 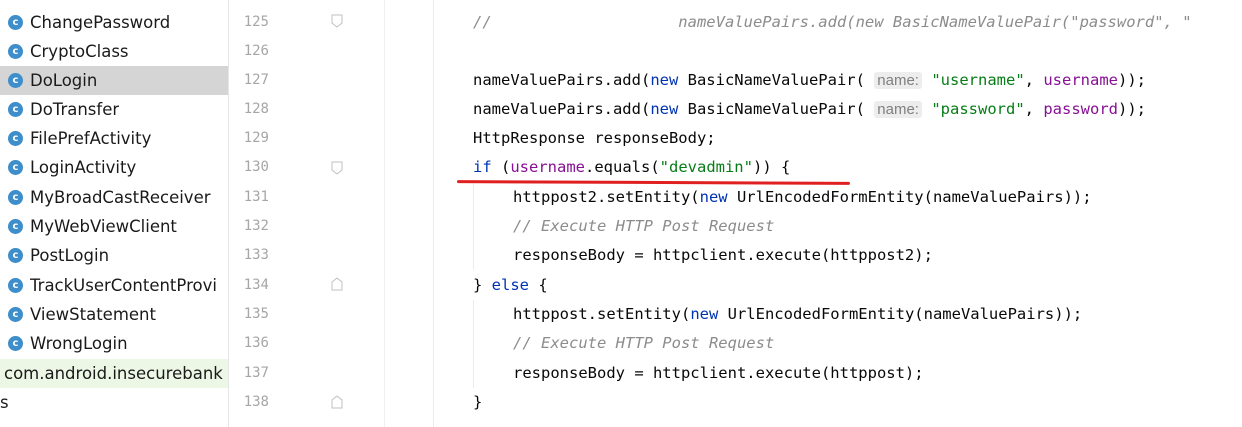 What do you see at coordinates (79, 51) in the screenshot?
I see `tree-item-label: CryptoClass` at bounding box center [79, 51].